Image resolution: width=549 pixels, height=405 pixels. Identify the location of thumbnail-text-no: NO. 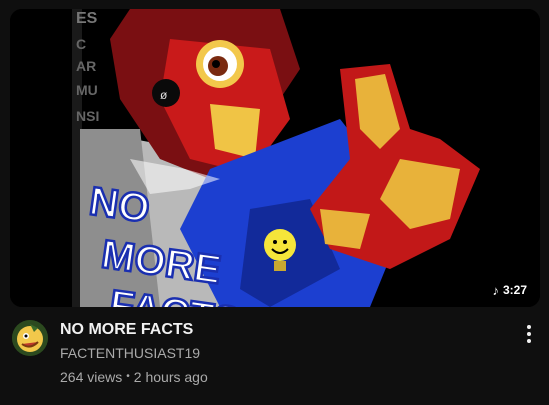
(120, 205).